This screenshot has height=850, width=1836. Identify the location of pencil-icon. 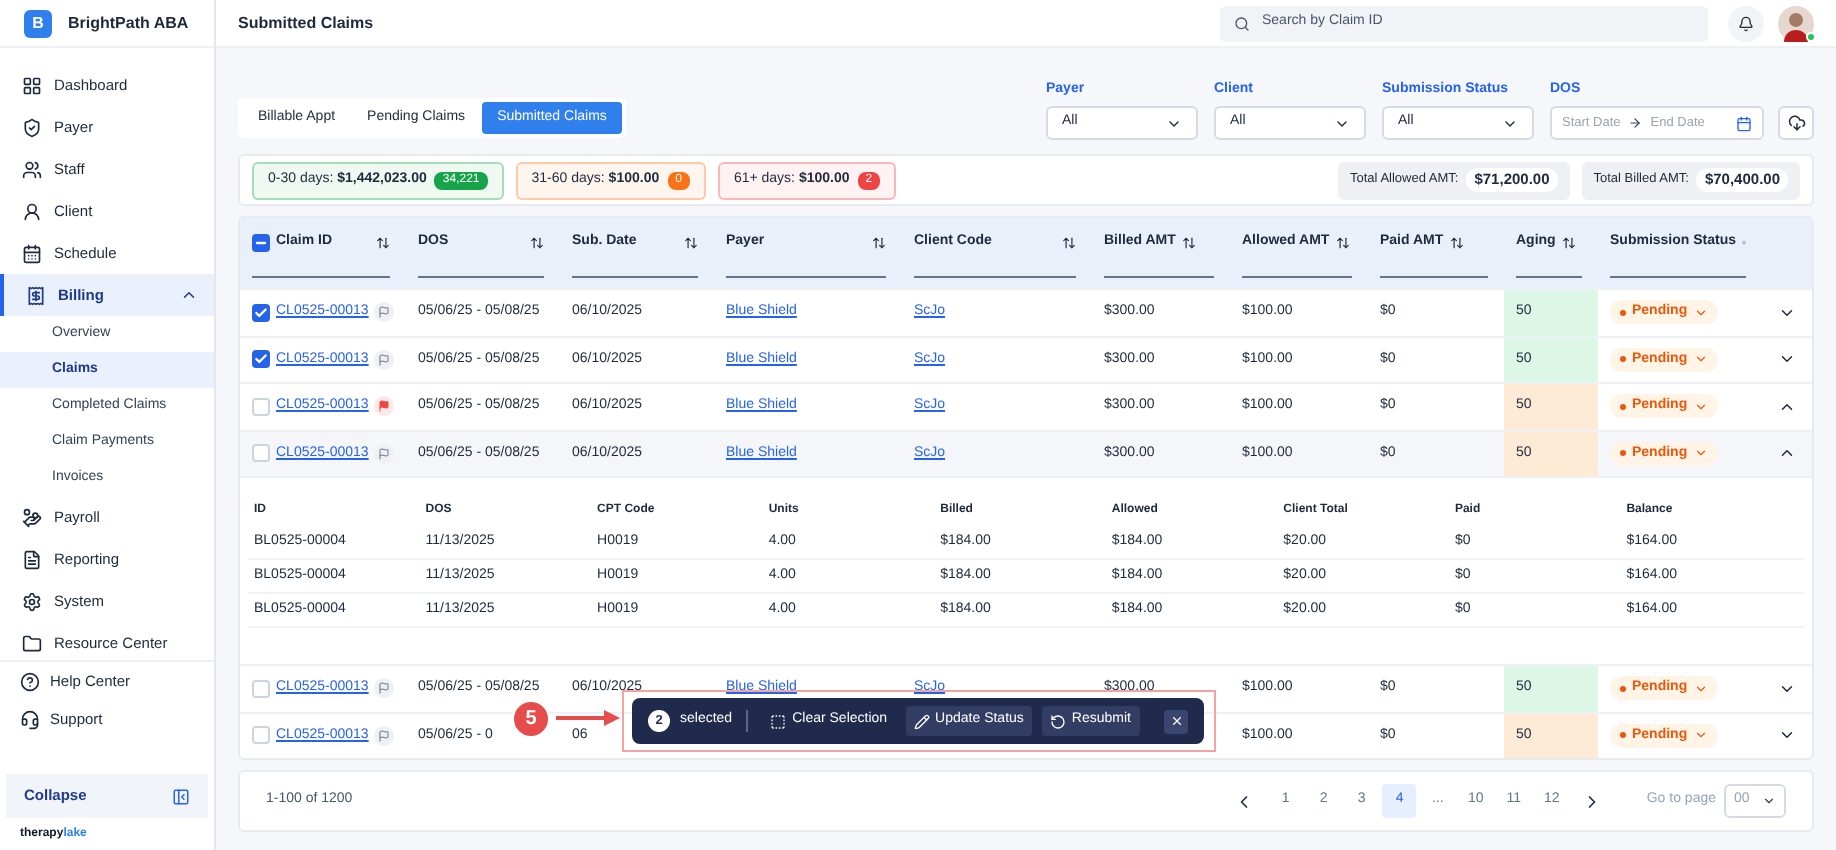
(921, 721).